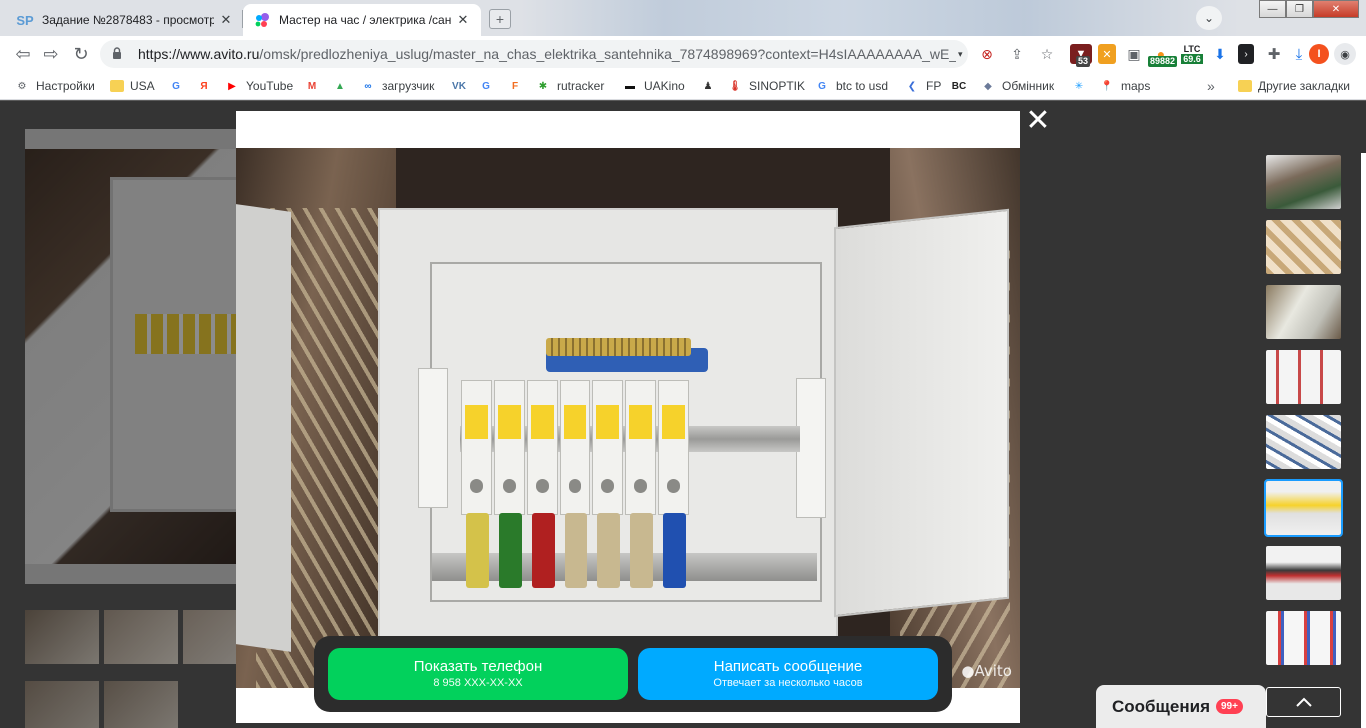 The image size is (1366, 728). Describe the element at coordinates (1211, 86) in the screenshot. I see `bookmarks-overflow-button: »` at that location.